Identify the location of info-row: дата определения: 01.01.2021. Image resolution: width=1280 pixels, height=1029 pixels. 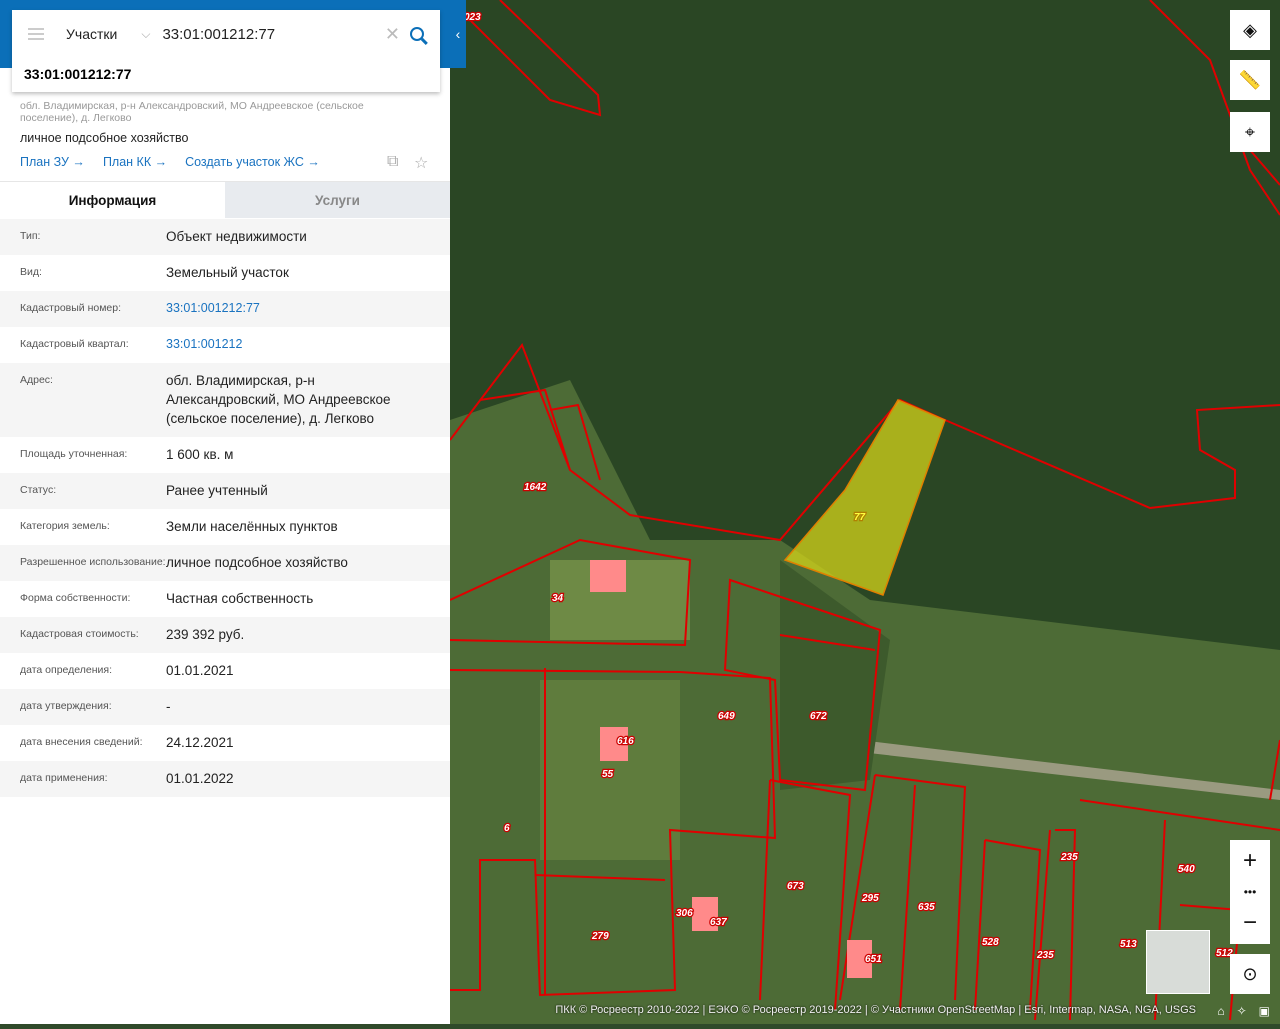
(225, 671).